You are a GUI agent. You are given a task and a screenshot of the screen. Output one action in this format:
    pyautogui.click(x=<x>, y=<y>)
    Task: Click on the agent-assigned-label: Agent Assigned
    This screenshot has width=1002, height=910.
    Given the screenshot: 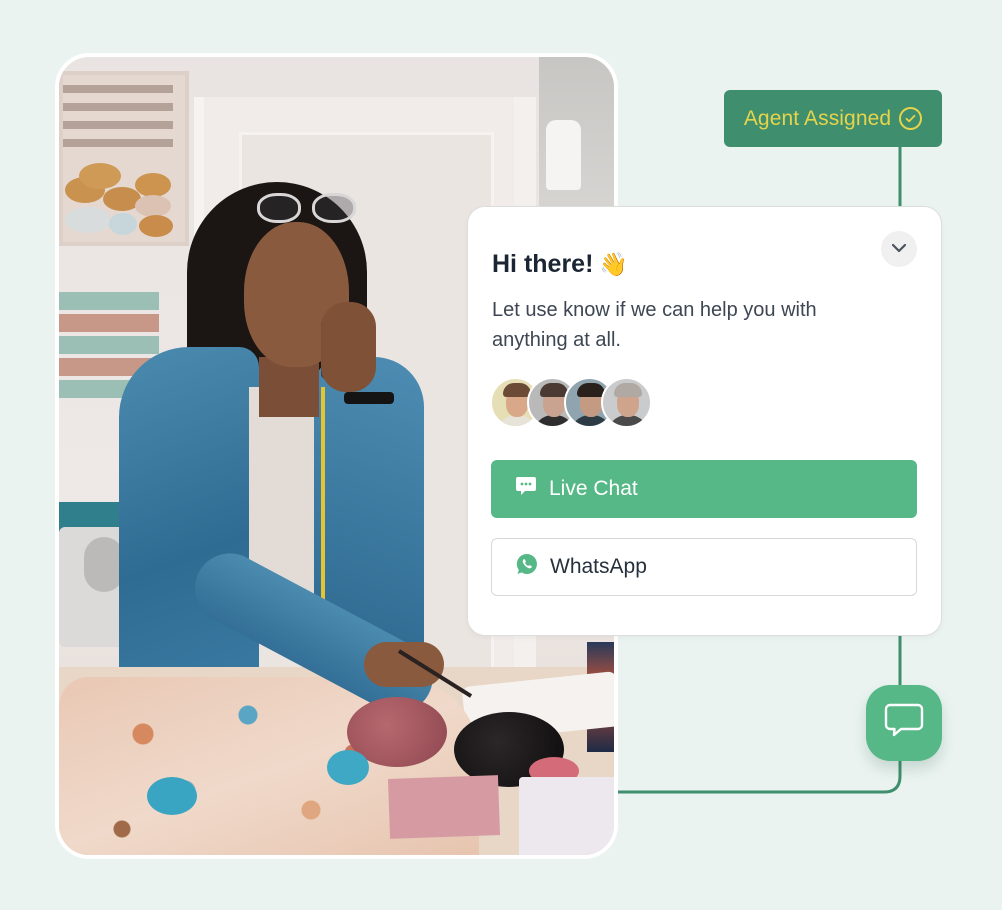 What is the action you would take?
    pyautogui.click(x=817, y=118)
    